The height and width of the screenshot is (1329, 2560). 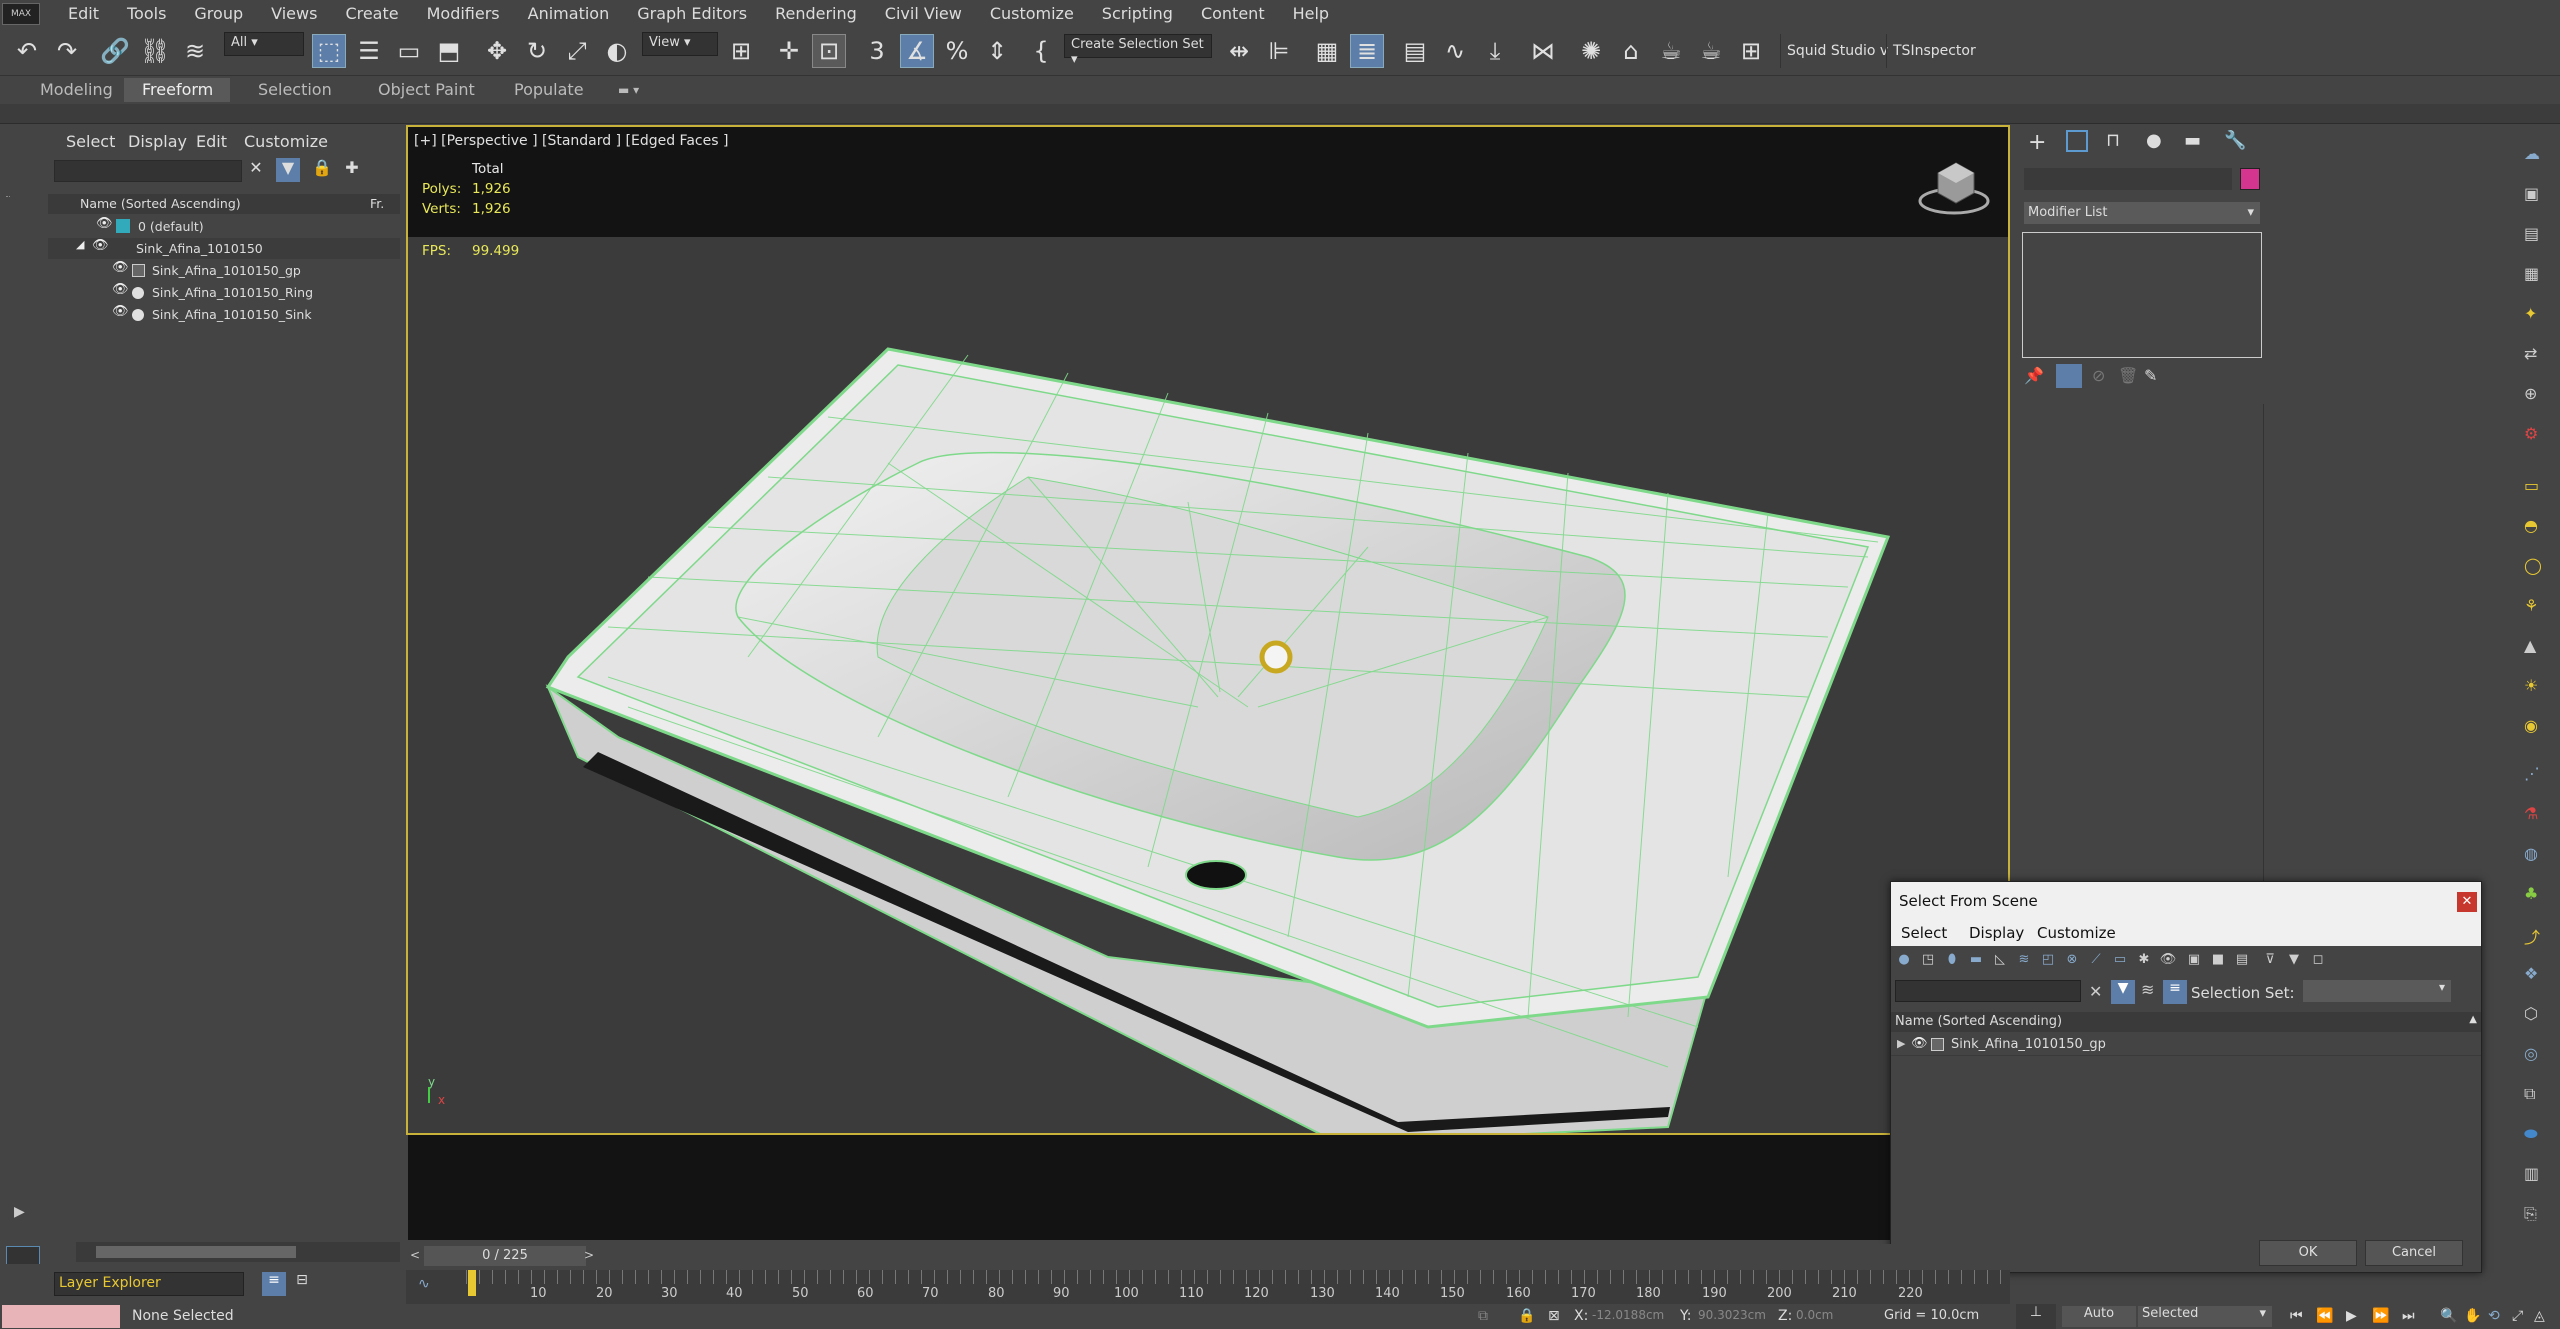 What do you see at coordinates (67, 51) in the screenshot?
I see `redo-icon: ↷` at bounding box center [67, 51].